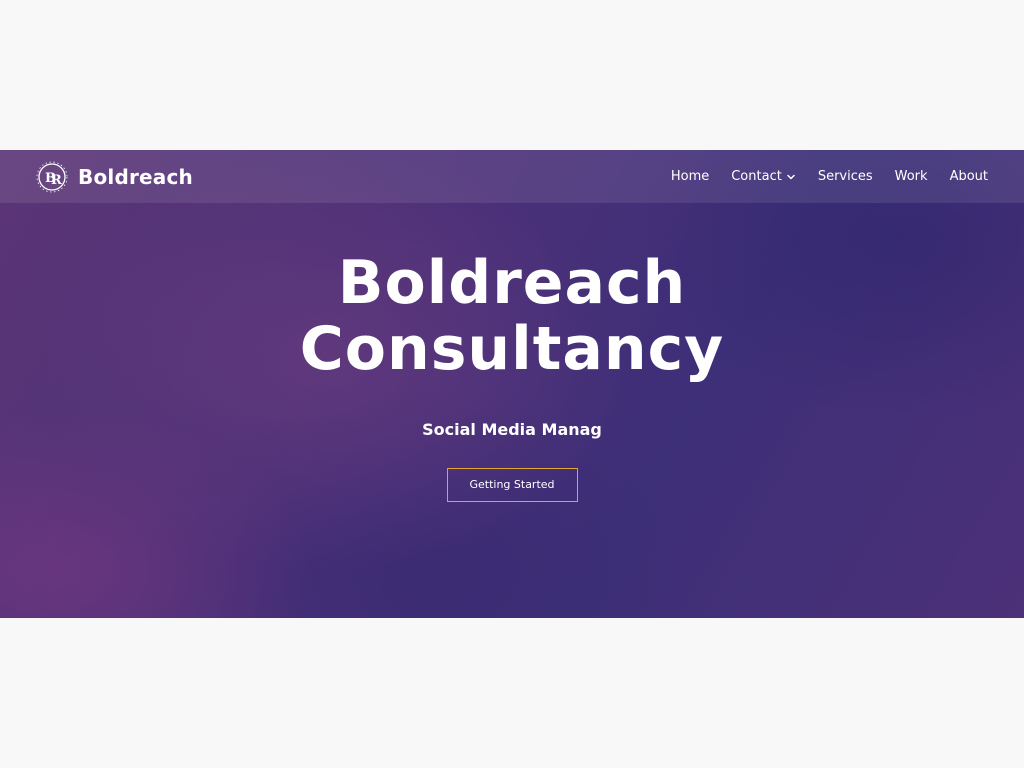 This screenshot has height=768, width=1024. I want to click on svg-text: R, so click(56, 180).